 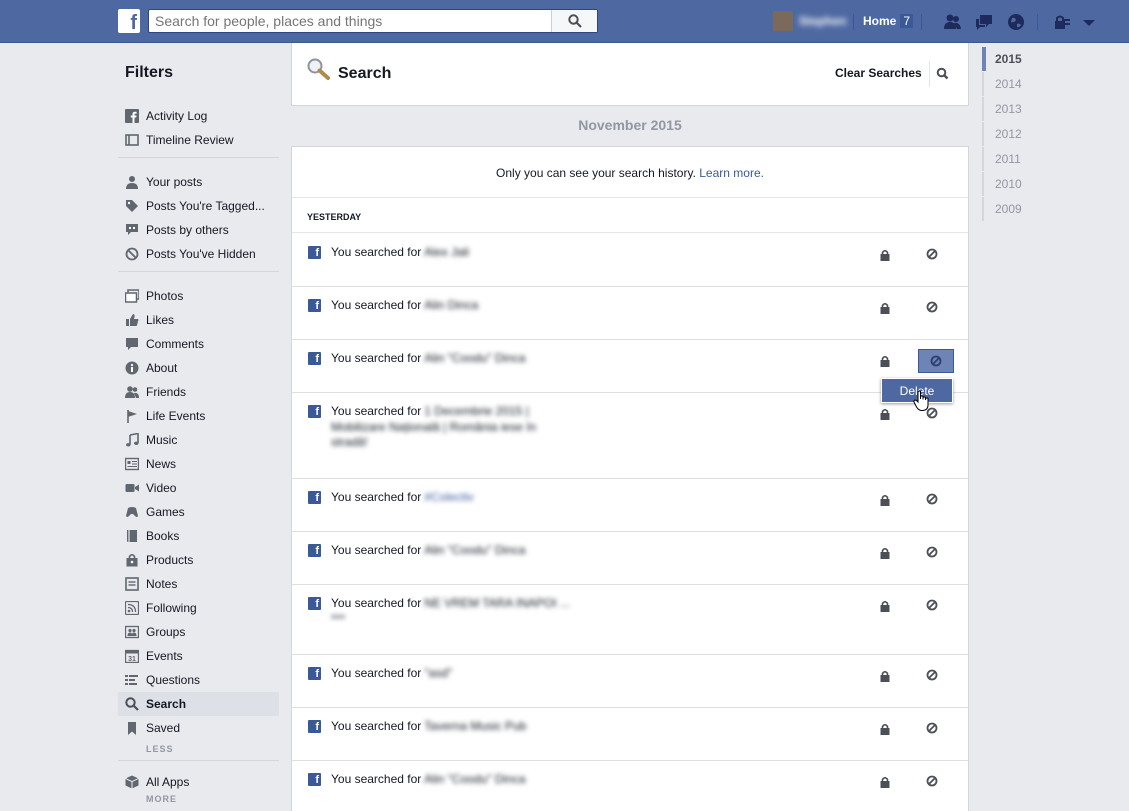 What do you see at coordinates (198, 230) in the screenshot?
I see `sidebar-item-posts-by-others: Posts by others` at bounding box center [198, 230].